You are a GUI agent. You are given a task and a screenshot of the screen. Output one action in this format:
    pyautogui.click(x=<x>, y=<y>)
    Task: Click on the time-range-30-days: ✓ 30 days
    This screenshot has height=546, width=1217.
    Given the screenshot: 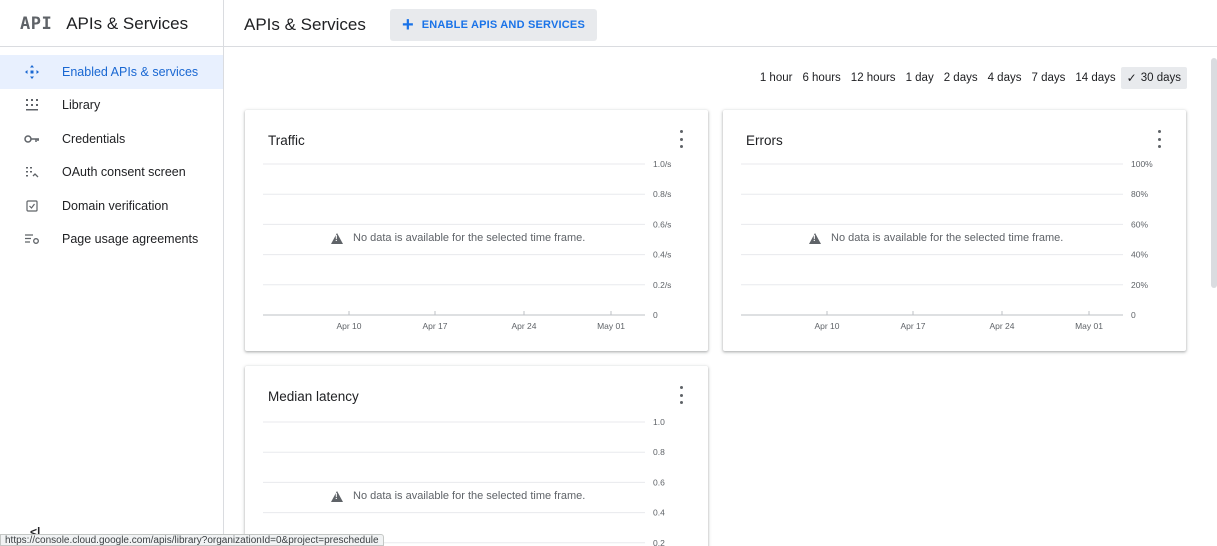 What is the action you would take?
    pyautogui.click(x=1153, y=78)
    